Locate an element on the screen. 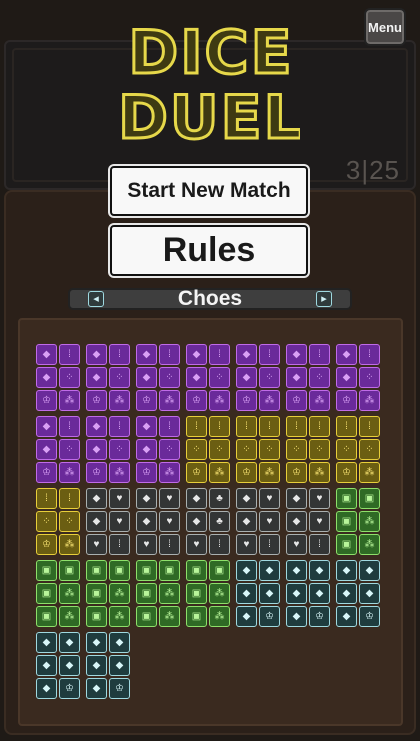 Image resolution: width=420 pixels, height=741 pixels. dice-set: ◆ ♣ ◆ ♣ ♥ ⁞ is located at coordinates (208, 522).